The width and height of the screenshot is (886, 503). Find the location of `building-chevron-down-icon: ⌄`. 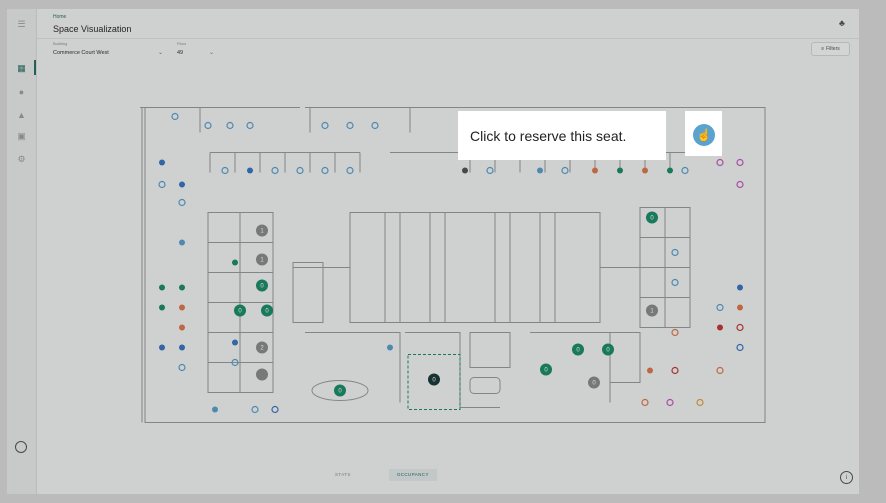

building-chevron-down-icon: ⌄ is located at coordinates (160, 52).